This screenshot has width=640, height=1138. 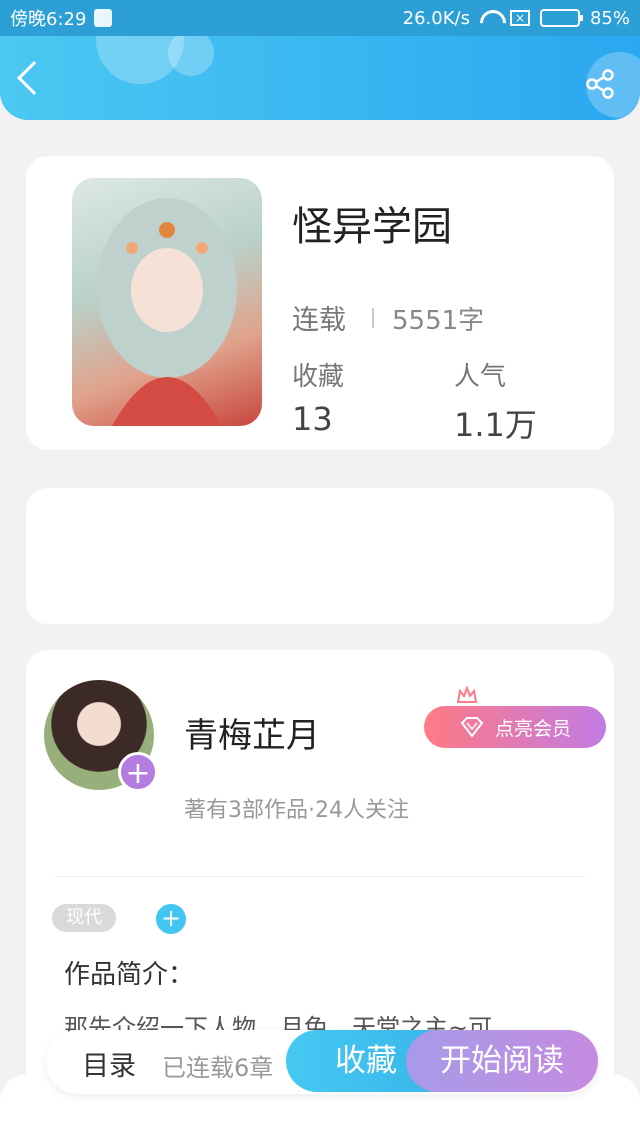 I want to click on popularity-count: 1.1万, so click(x=495, y=425).